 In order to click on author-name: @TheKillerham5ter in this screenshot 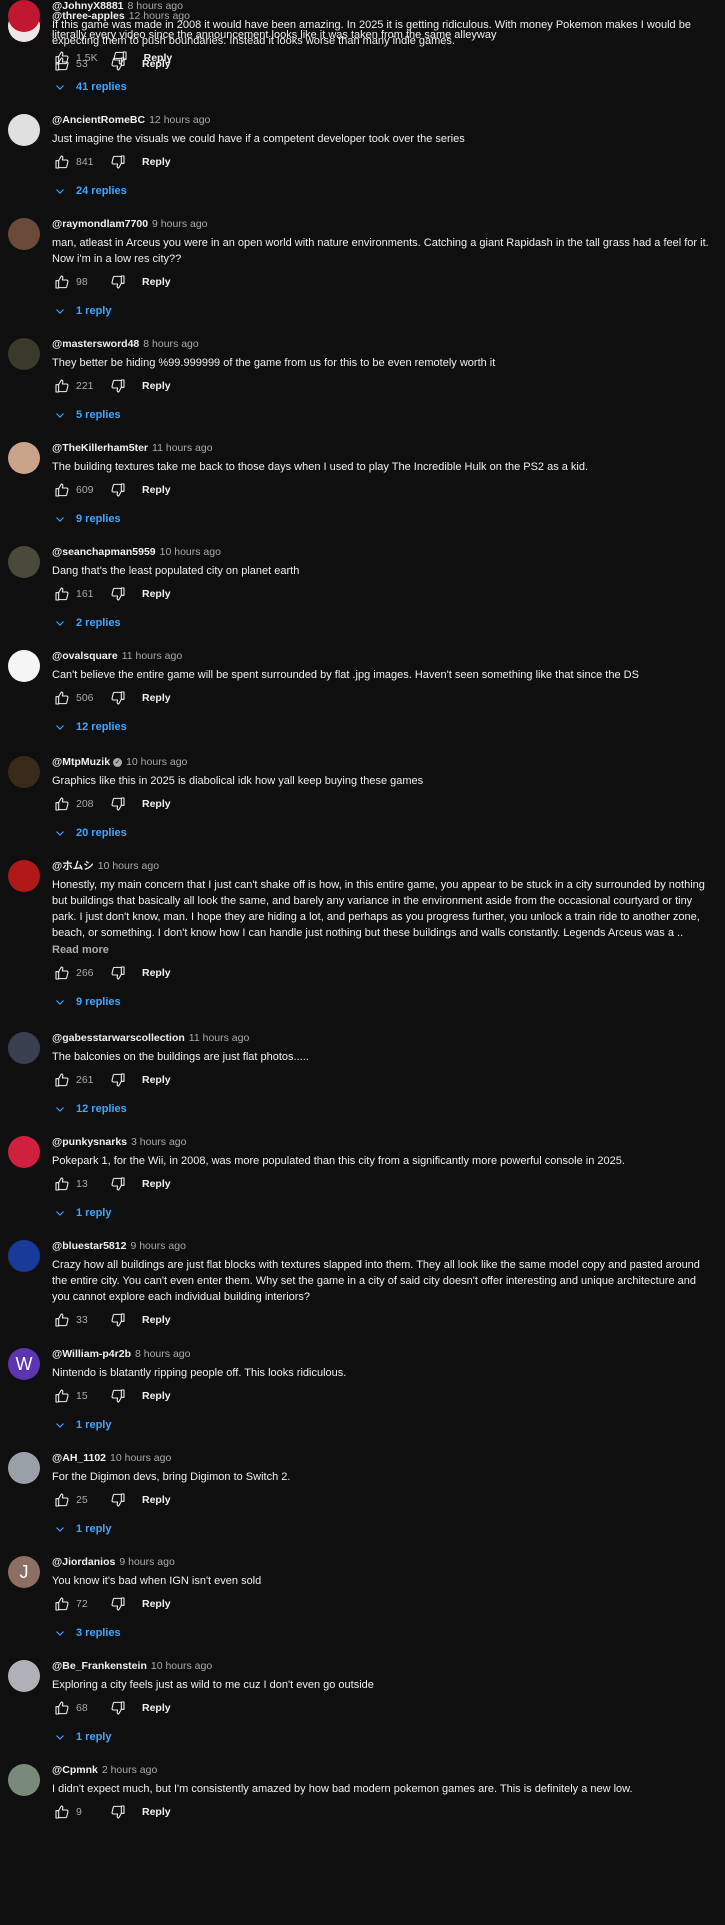, I will do `click(100, 448)`.